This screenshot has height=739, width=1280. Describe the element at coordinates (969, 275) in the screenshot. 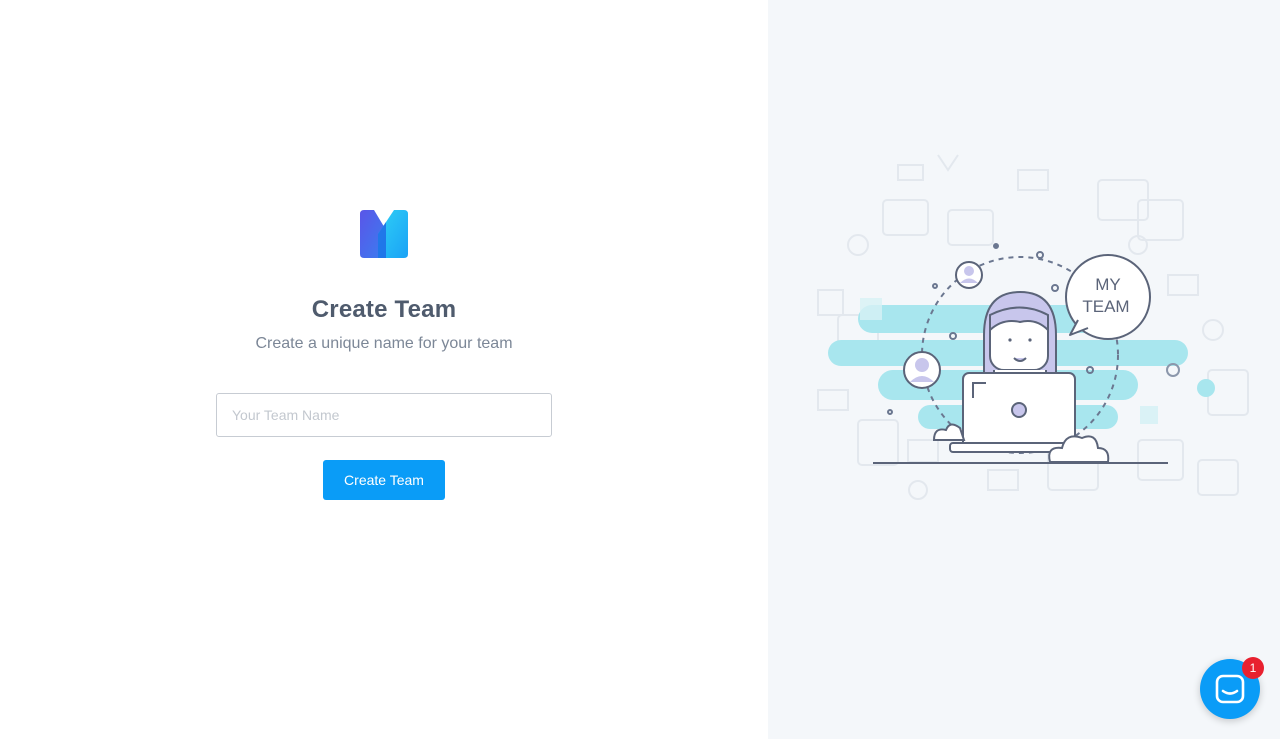

I see `avatar-top` at that location.